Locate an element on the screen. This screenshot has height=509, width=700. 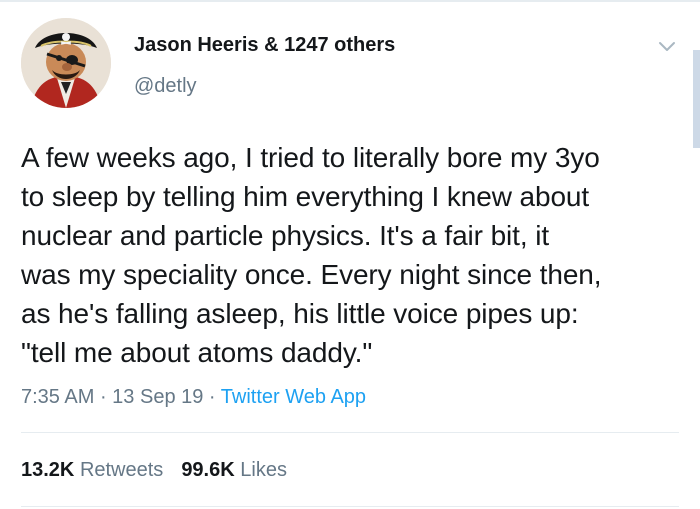
tweet-date: 13 Sep 19 is located at coordinates (157, 397).